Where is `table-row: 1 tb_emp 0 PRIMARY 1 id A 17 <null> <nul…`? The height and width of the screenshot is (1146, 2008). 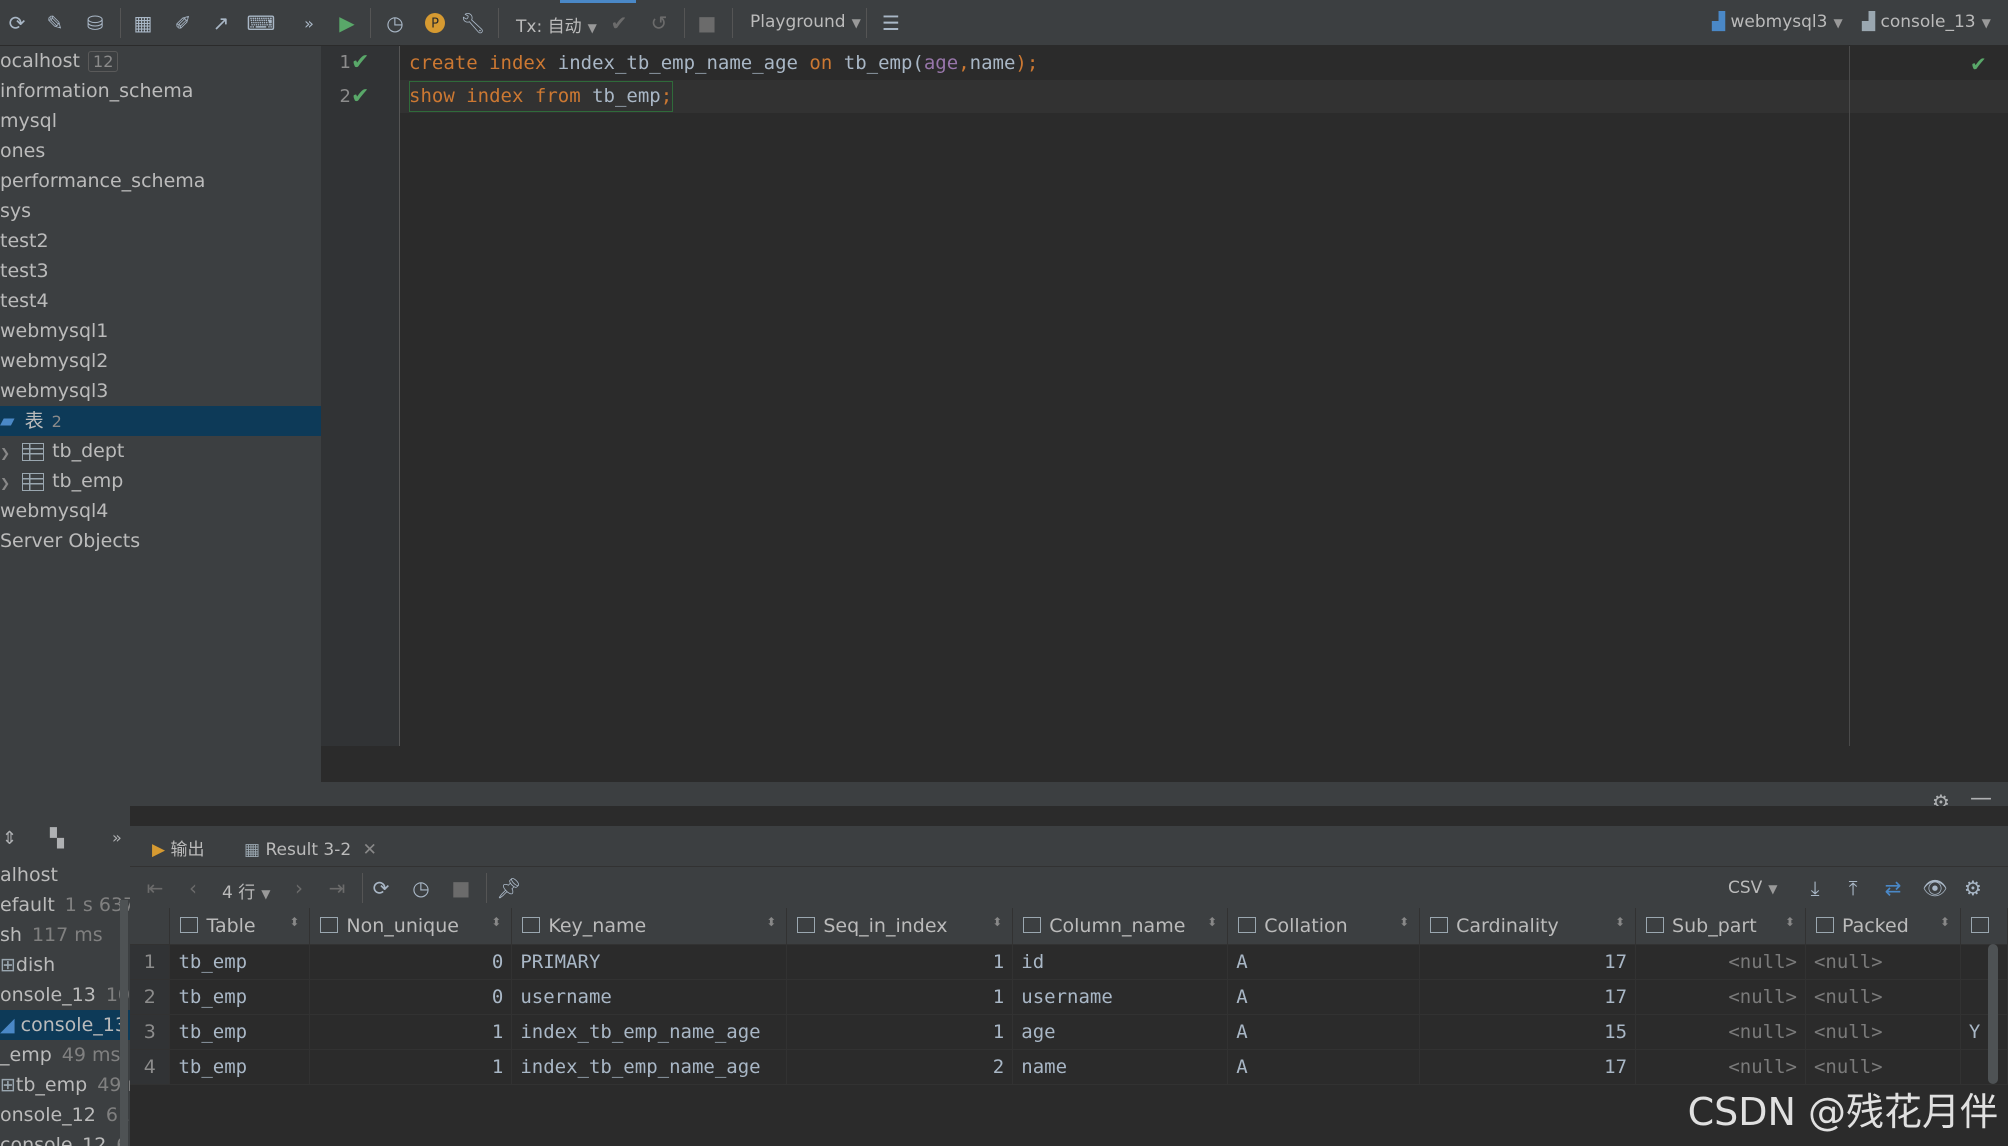 table-row: 1 tb_emp 0 PRIMARY 1 id A 17 <null> <nul… is located at coordinates (1069, 962).